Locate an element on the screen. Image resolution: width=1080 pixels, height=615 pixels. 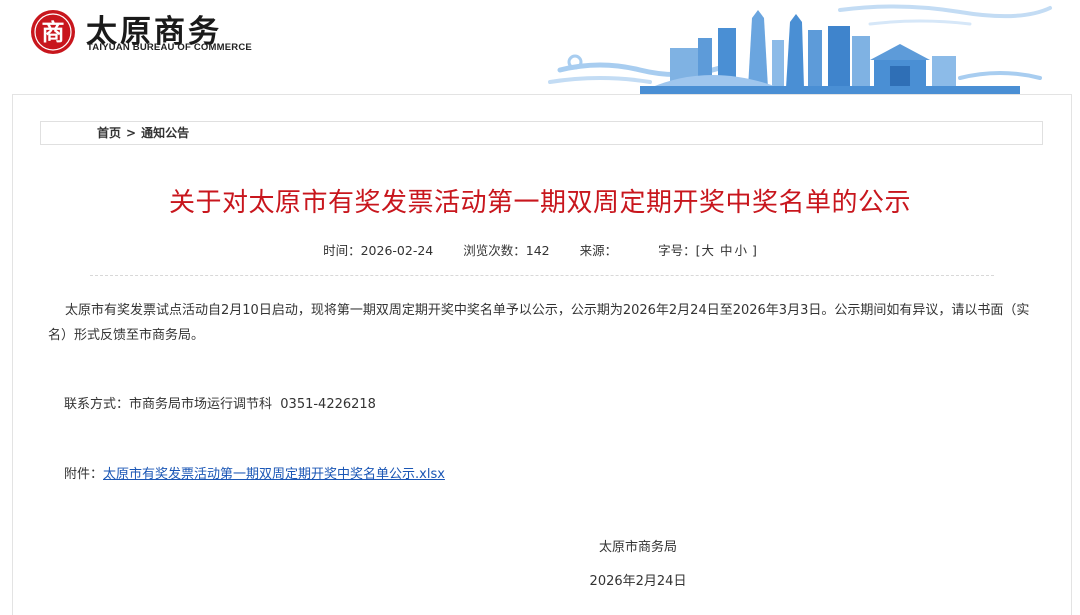
city-skyline-banner is located at coordinates (800, 49).